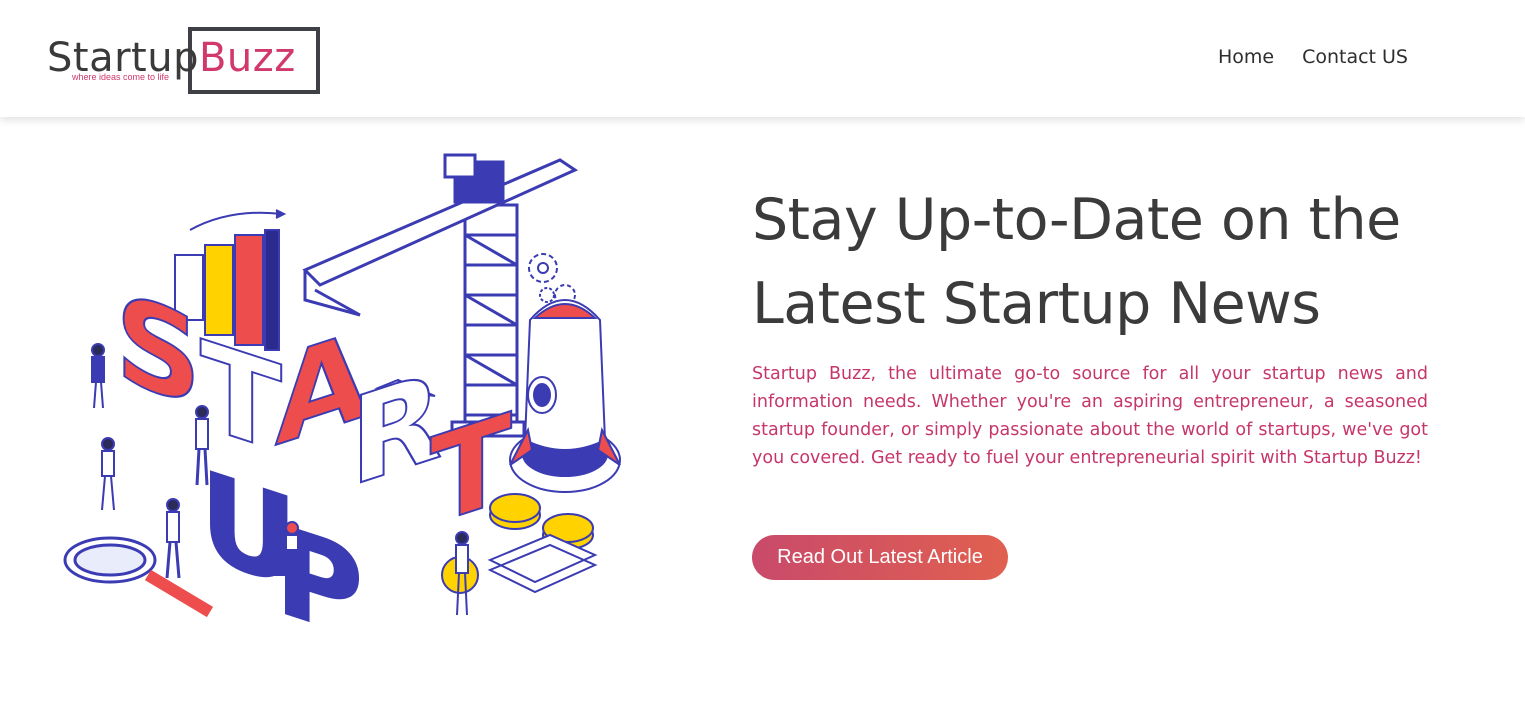 This screenshot has width=1525, height=701. What do you see at coordinates (565, 396) in the screenshot?
I see `rocket-icon` at bounding box center [565, 396].